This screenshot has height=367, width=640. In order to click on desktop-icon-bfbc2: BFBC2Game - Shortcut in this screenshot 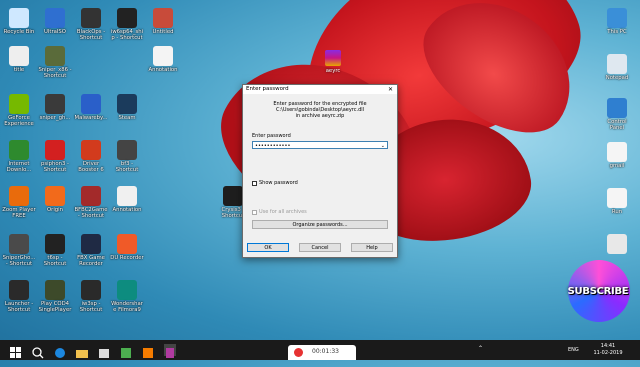, I will do `click(91, 203)`.